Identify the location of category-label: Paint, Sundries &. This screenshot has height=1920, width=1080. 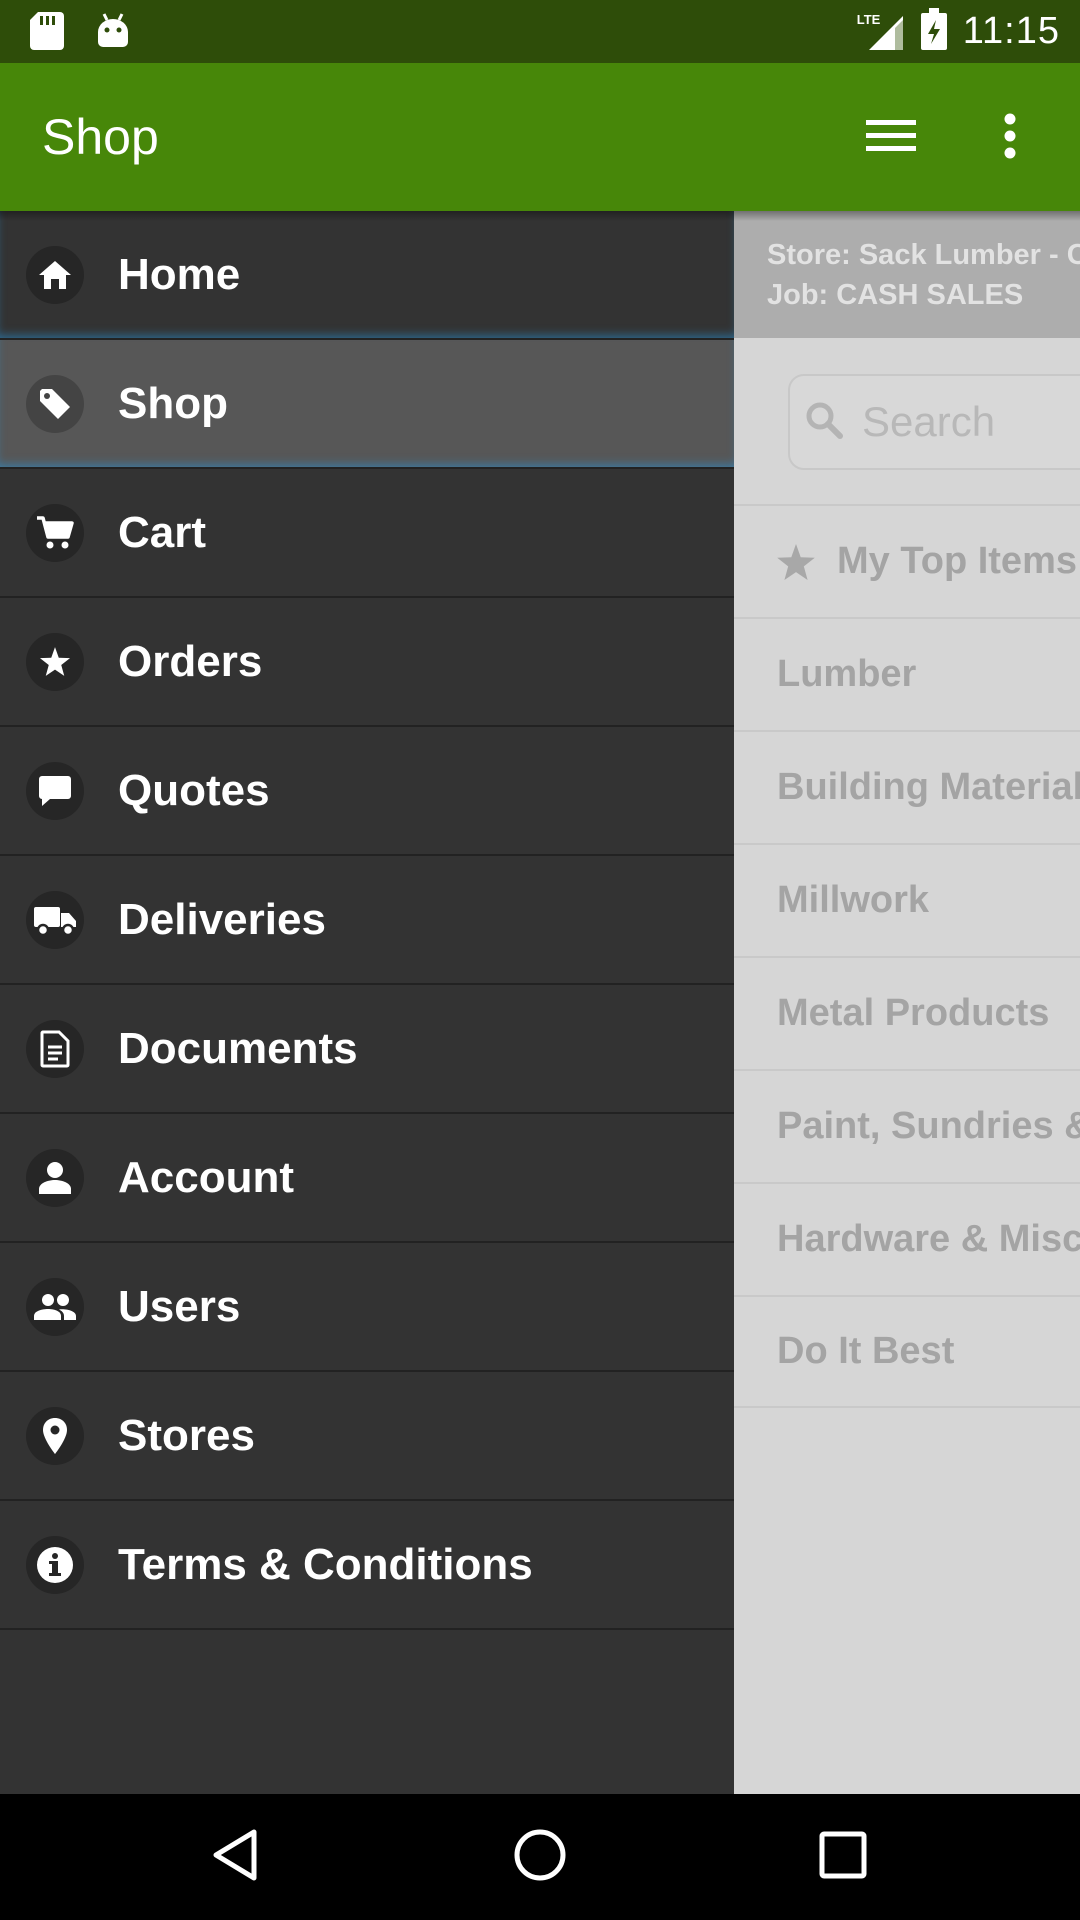
(928, 1126).